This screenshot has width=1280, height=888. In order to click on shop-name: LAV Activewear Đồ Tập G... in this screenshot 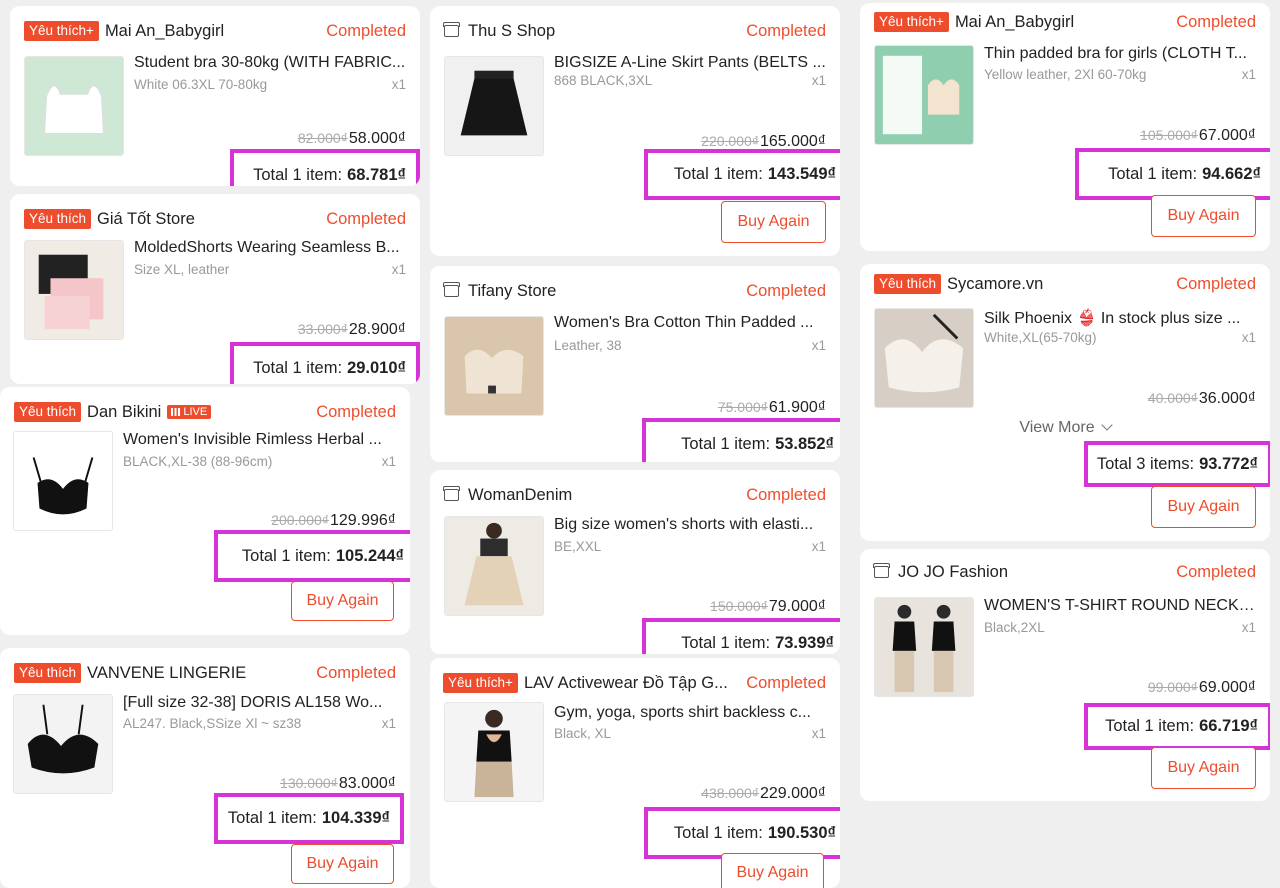, I will do `click(631, 683)`.